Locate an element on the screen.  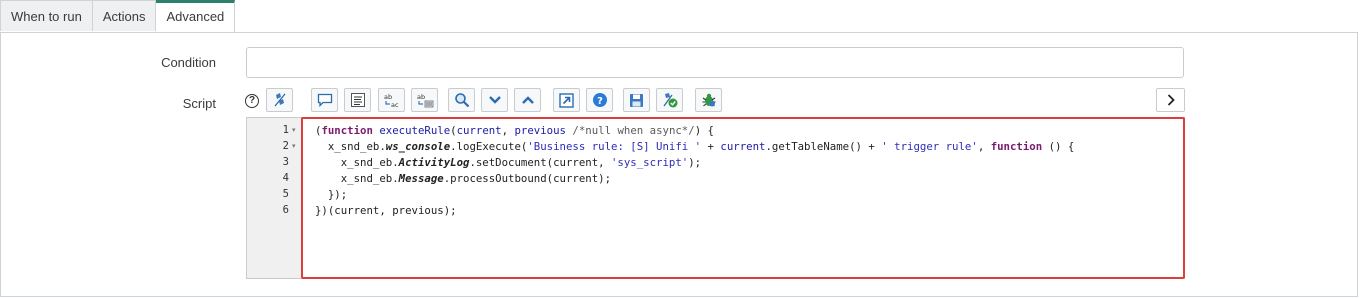
script-help-button: ? is located at coordinates (599, 100).